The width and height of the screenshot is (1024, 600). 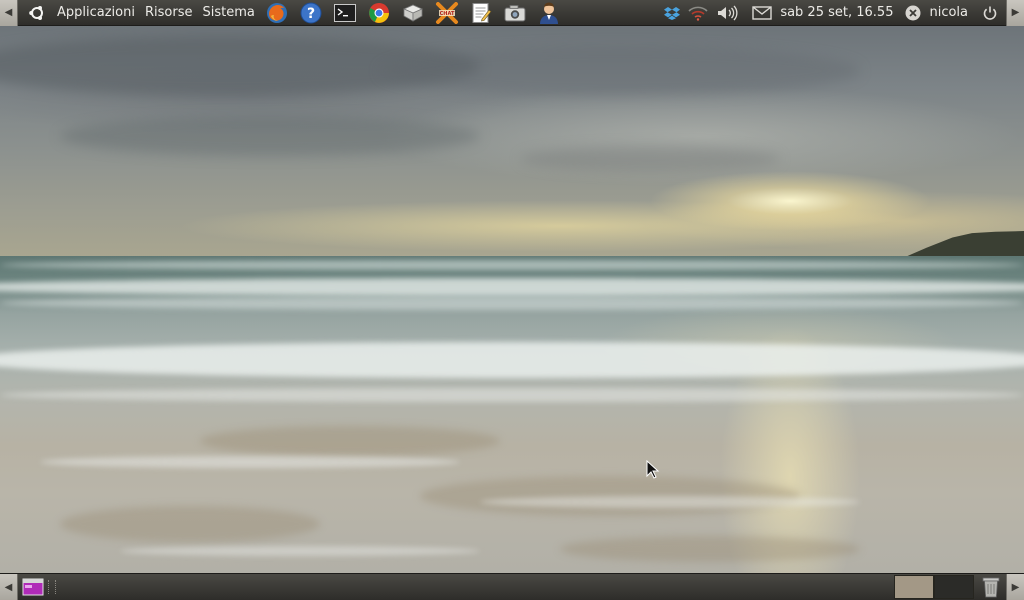 I want to click on workspace-switcher, so click(x=934, y=587).